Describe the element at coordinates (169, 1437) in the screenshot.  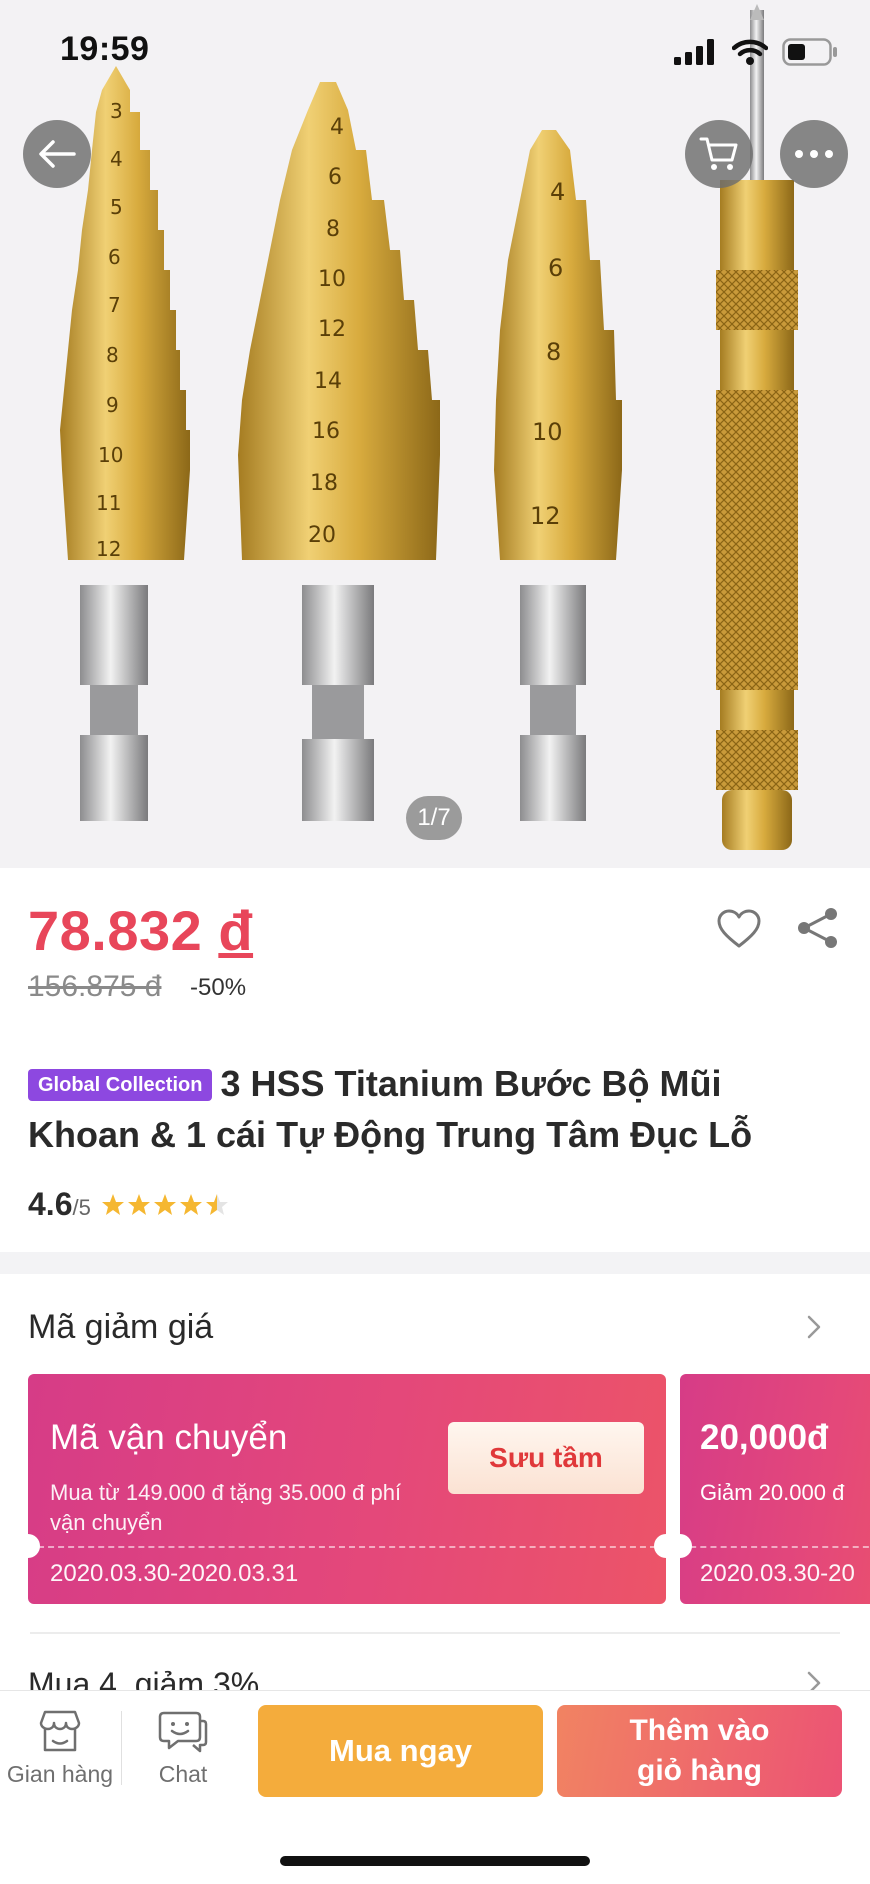
I see `voucher-title: Mã vận chuyển` at that location.